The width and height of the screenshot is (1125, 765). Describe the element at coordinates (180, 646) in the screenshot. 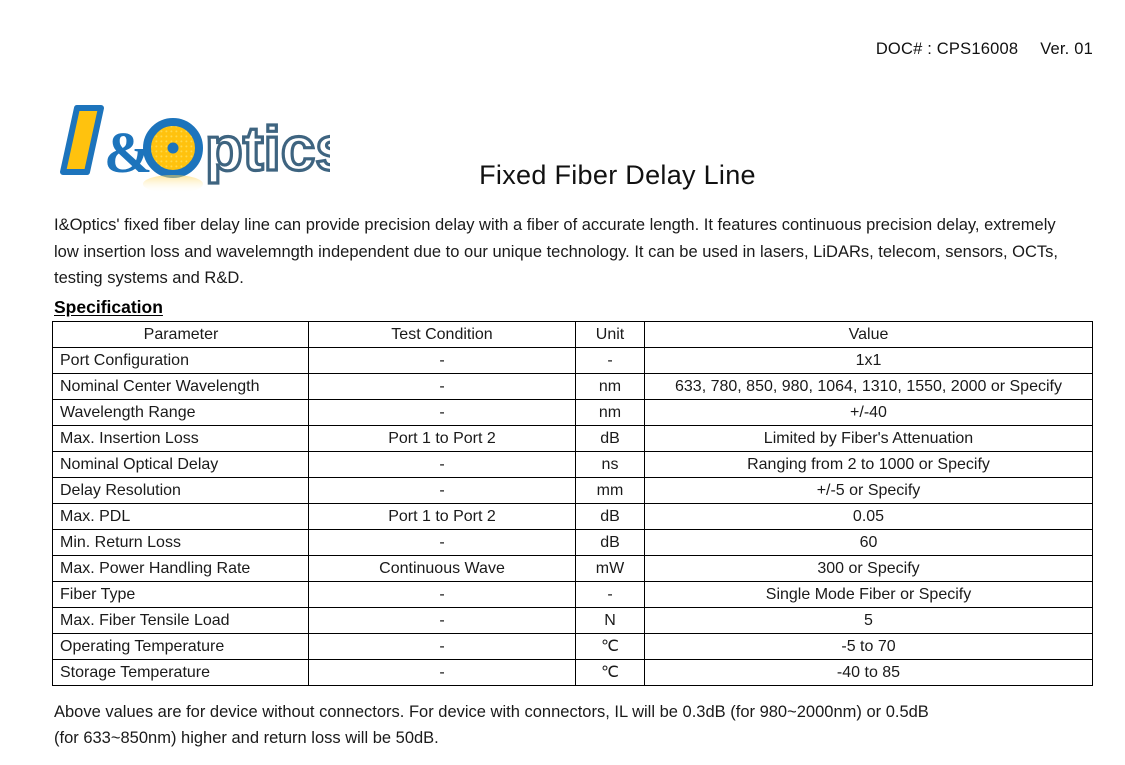

I see `cell-parameter: Operating Temperature` at that location.